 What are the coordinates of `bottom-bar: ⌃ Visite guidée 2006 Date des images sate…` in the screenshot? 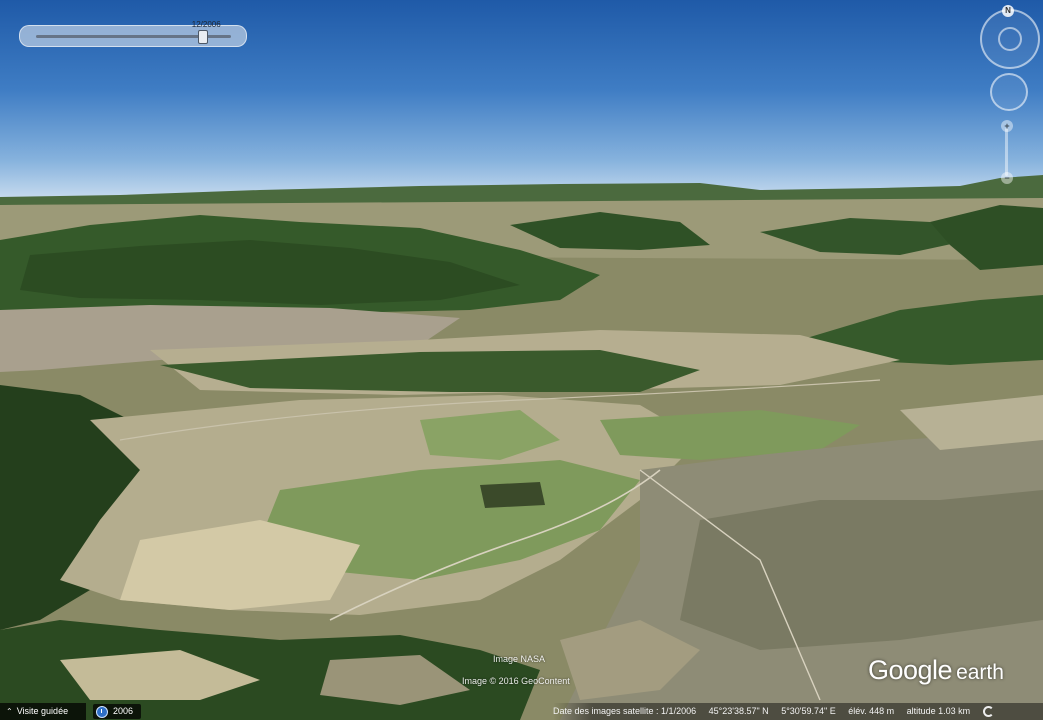 It's located at (521, 711).